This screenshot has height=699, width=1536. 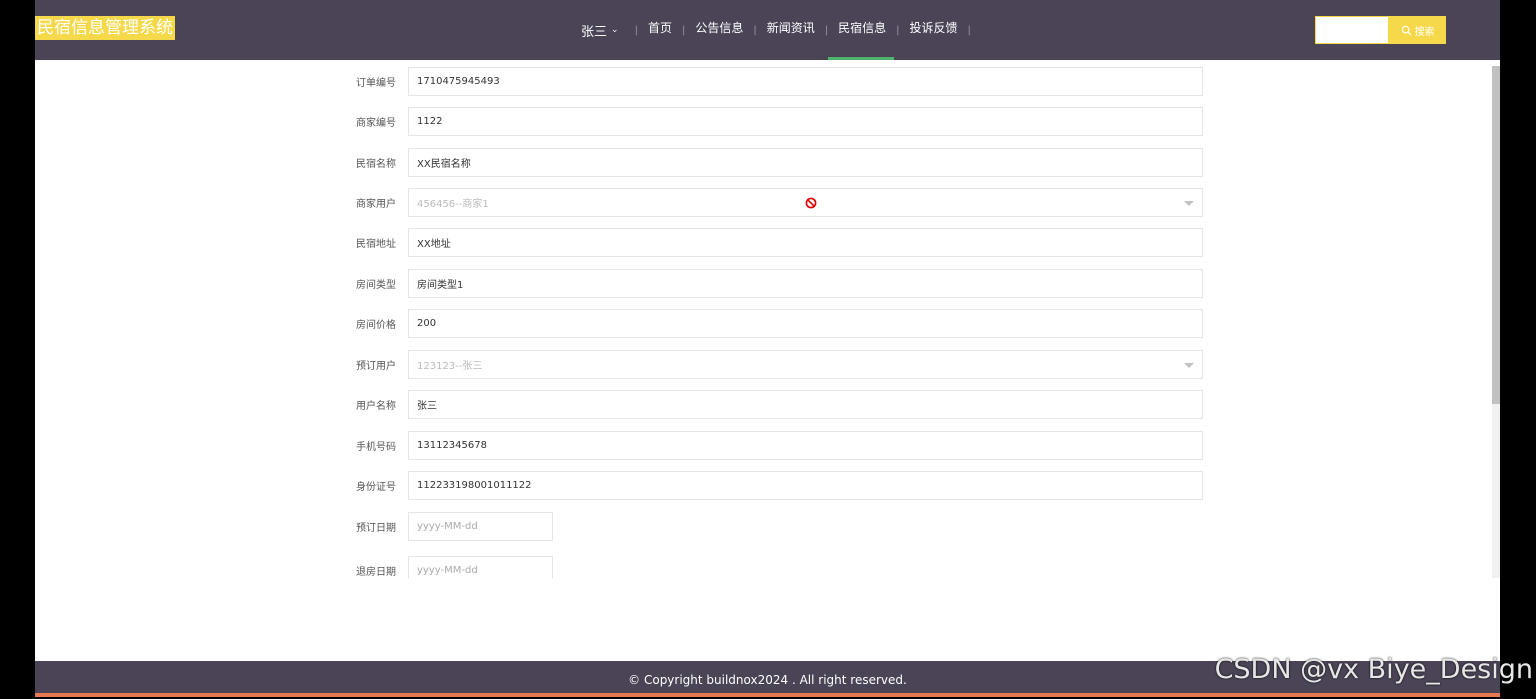 I want to click on field-label: 房间类型, so click(x=376, y=285).